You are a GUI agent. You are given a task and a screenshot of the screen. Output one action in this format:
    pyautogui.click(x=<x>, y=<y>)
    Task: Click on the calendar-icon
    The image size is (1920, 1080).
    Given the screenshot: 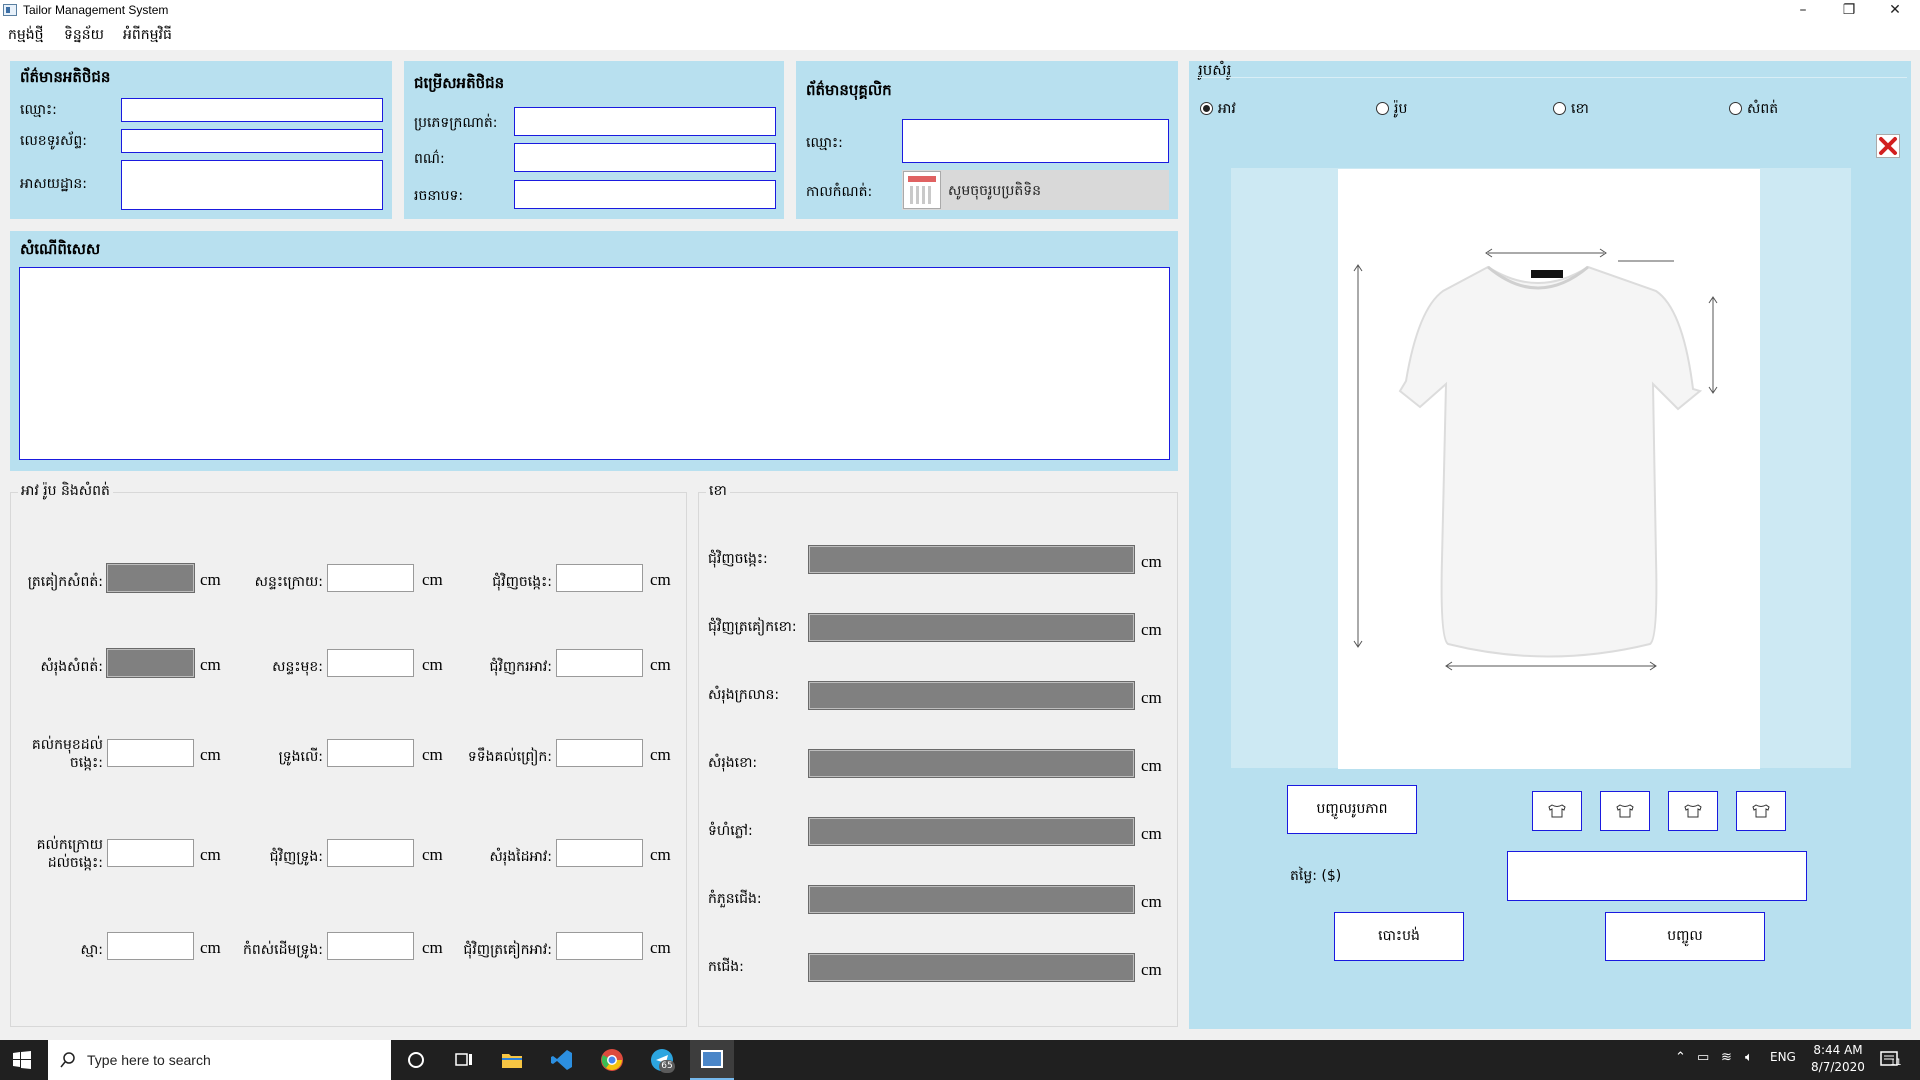 What is the action you would take?
    pyautogui.click(x=922, y=190)
    